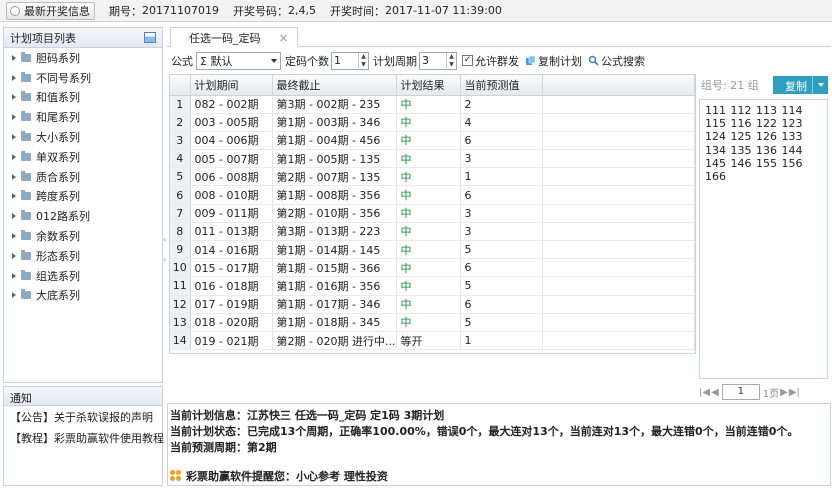 The width and height of the screenshot is (832, 490). What do you see at coordinates (231, 286) in the screenshot?
I see `cell-period: 016 - 018期` at bounding box center [231, 286].